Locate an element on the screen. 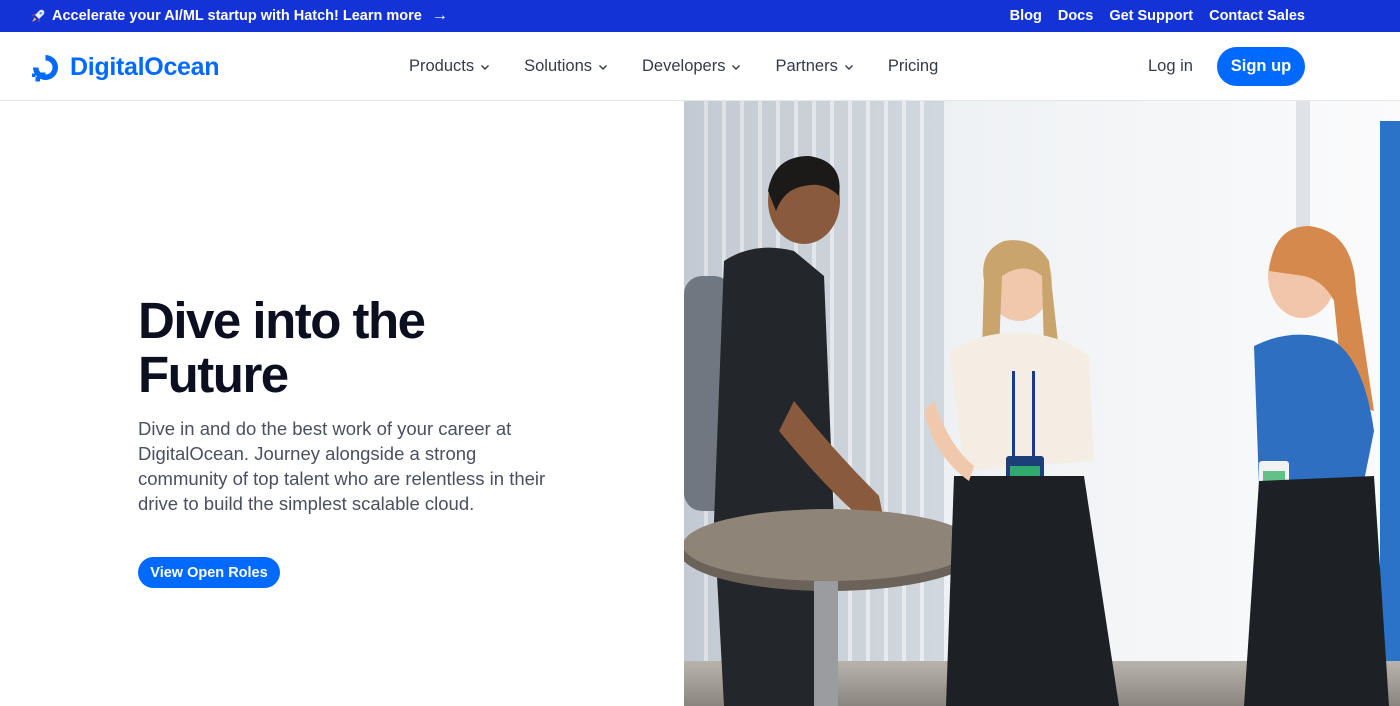 The height and width of the screenshot is (706, 1400). nav-label: Products is located at coordinates (442, 66).